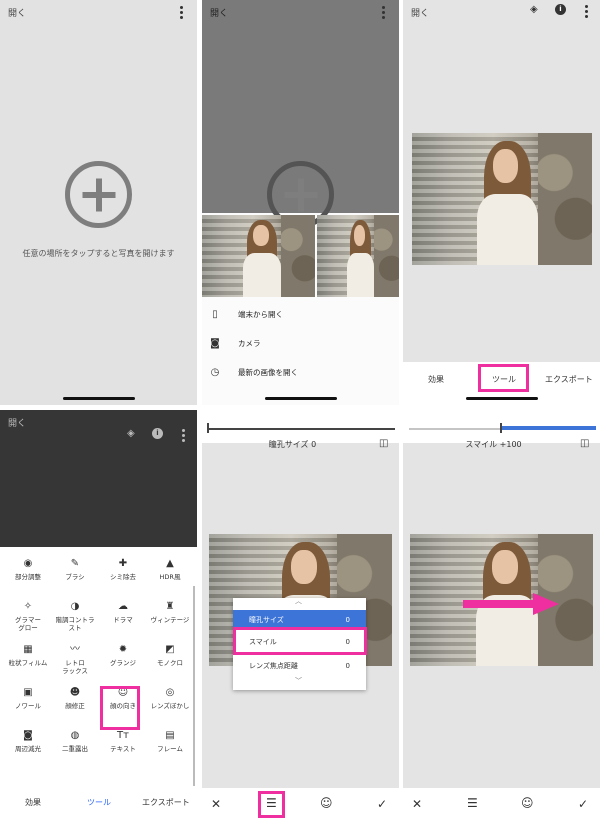 The image size is (600, 820). Describe the element at coordinates (170, 613) in the screenshot. I see `tool-item: ♜ ヴィンテージ` at that location.